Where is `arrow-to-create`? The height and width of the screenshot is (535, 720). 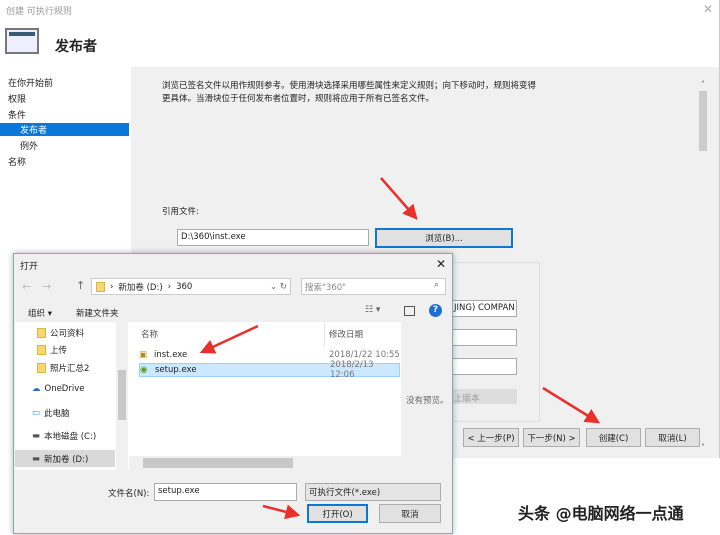
arrow-to-create is located at coordinates (571, 405).